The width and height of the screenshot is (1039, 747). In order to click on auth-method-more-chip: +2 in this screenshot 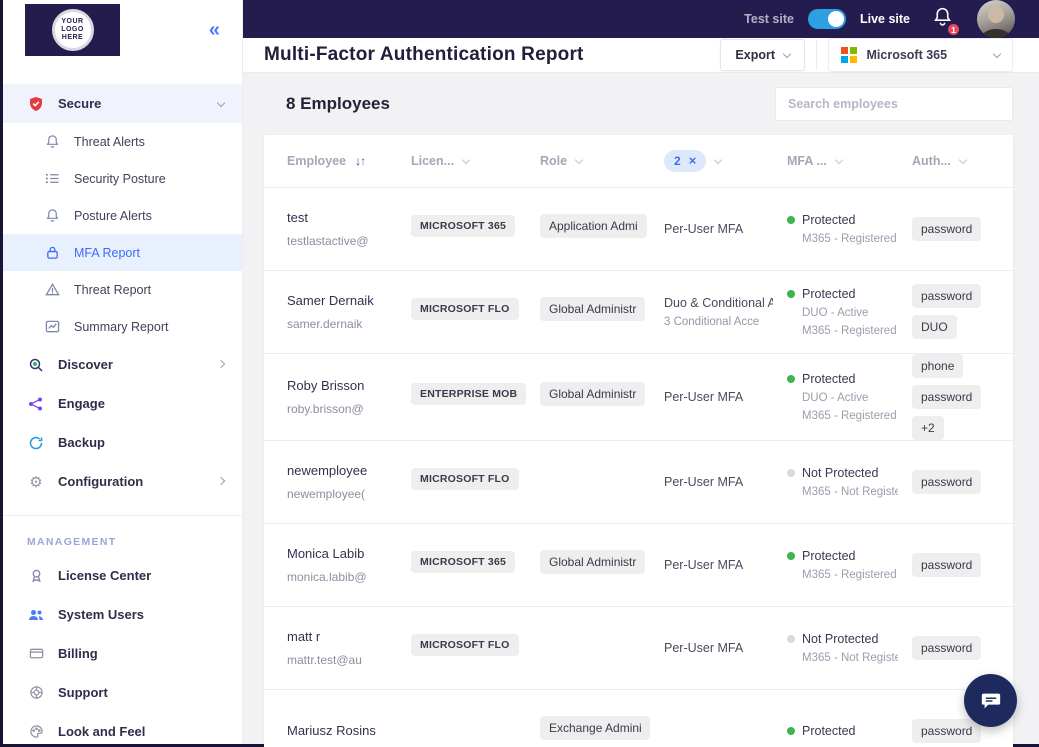, I will do `click(928, 427)`.